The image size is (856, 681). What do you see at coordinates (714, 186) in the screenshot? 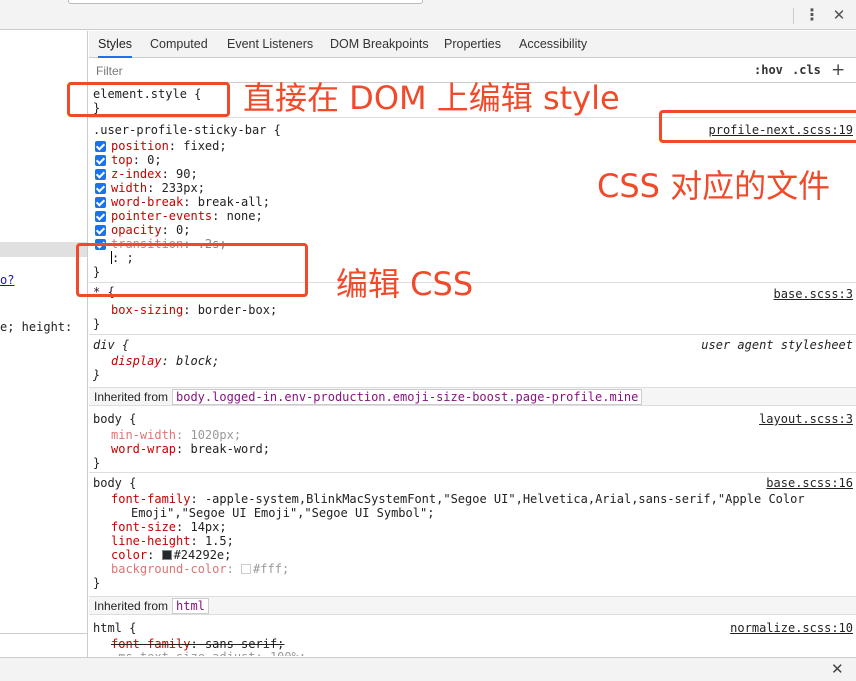
I see `annotation-css-file: CSS 对应的文件` at bounding box center [714, 186].